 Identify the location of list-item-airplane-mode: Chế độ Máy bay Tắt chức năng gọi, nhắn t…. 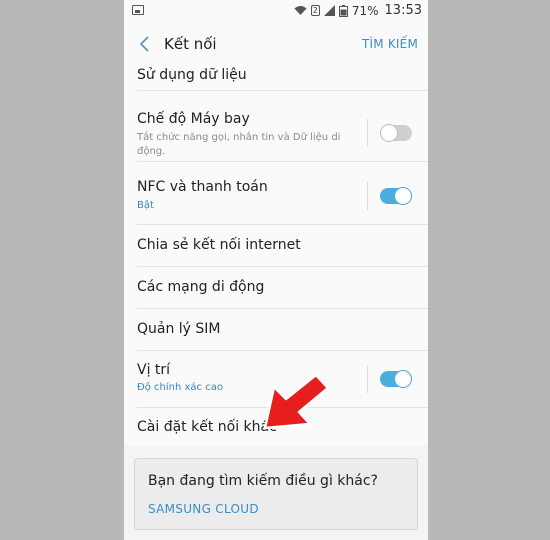
(276, 126).